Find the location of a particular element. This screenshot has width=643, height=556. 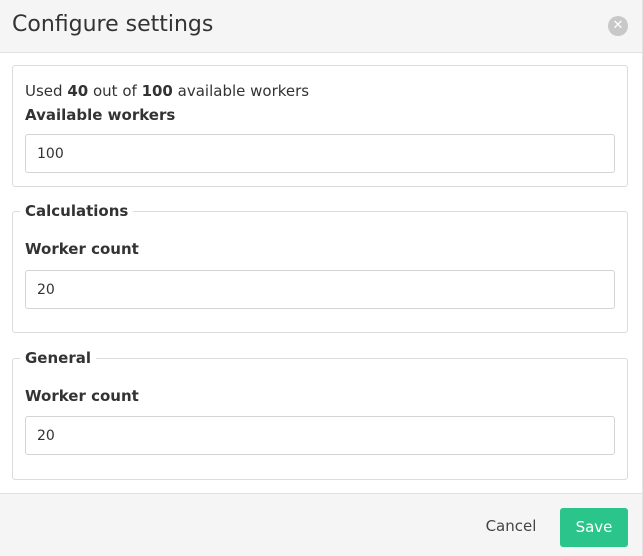

usage-prefix: Used is located at coordinates (44, 91).